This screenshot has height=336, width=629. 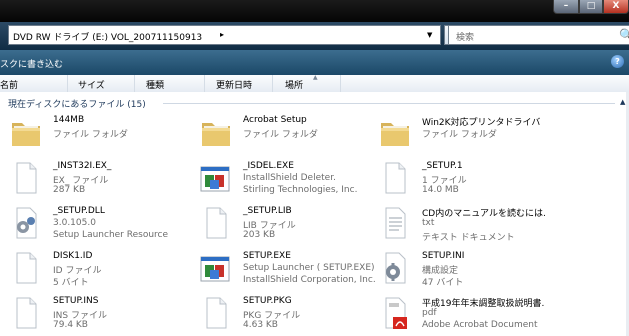 I want to click on file-tile: SETUP.INI 構成設定 47 バイト, so click(x=477, y=269).